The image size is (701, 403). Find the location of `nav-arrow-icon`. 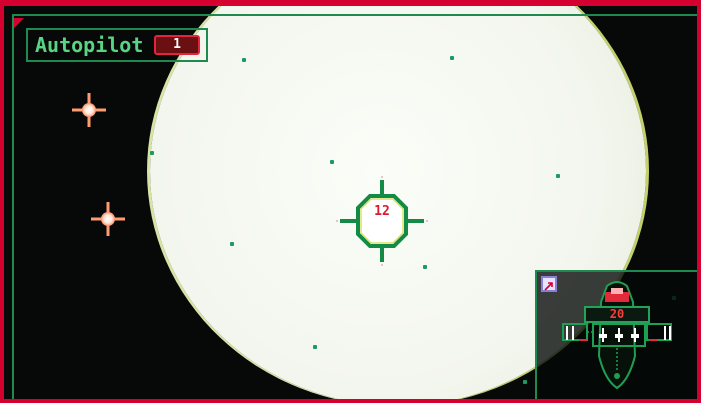

nav-arrow-icon is located at coordinates (548, 286).